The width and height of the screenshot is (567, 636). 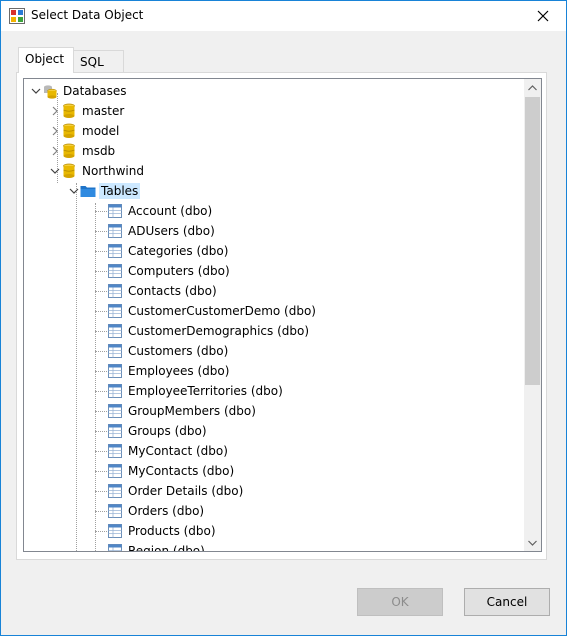 I want to click on databases-icon, so click(x=50, y=91).